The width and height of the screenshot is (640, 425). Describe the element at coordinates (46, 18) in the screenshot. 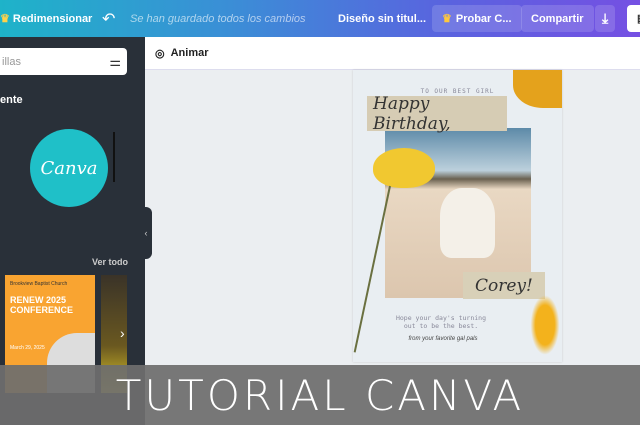

I see `resize-button: ♛ Redimensionar` at that location.